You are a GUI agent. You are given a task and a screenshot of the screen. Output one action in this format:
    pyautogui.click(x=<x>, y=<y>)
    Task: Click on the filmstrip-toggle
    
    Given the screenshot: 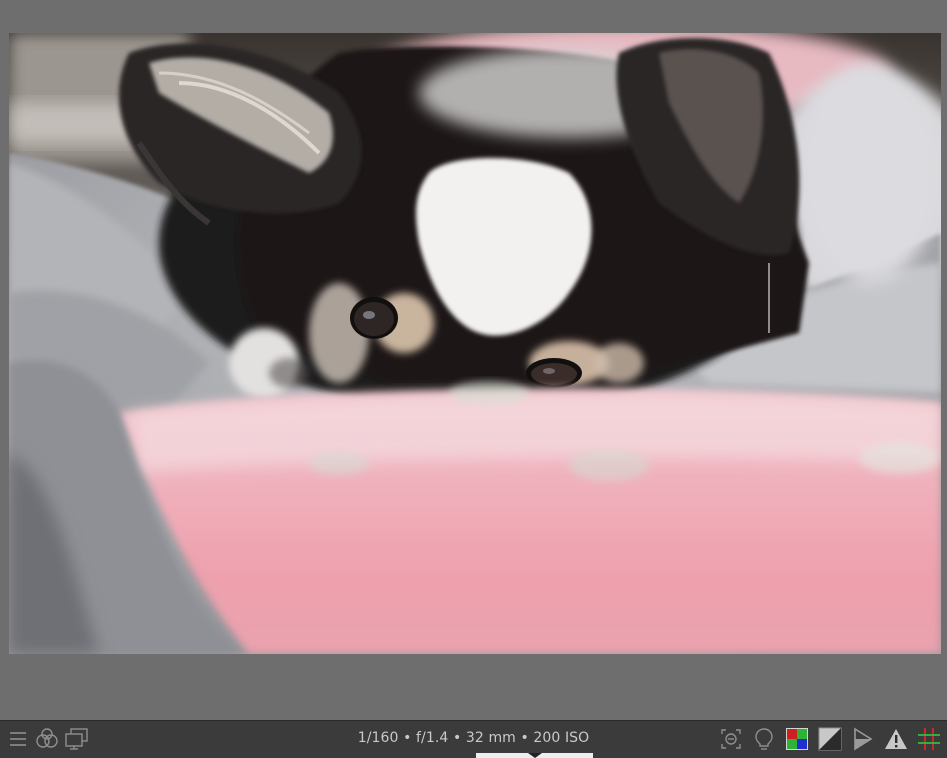 What is the action you would take?
    pyautogui.click(x=534, y=755)
    